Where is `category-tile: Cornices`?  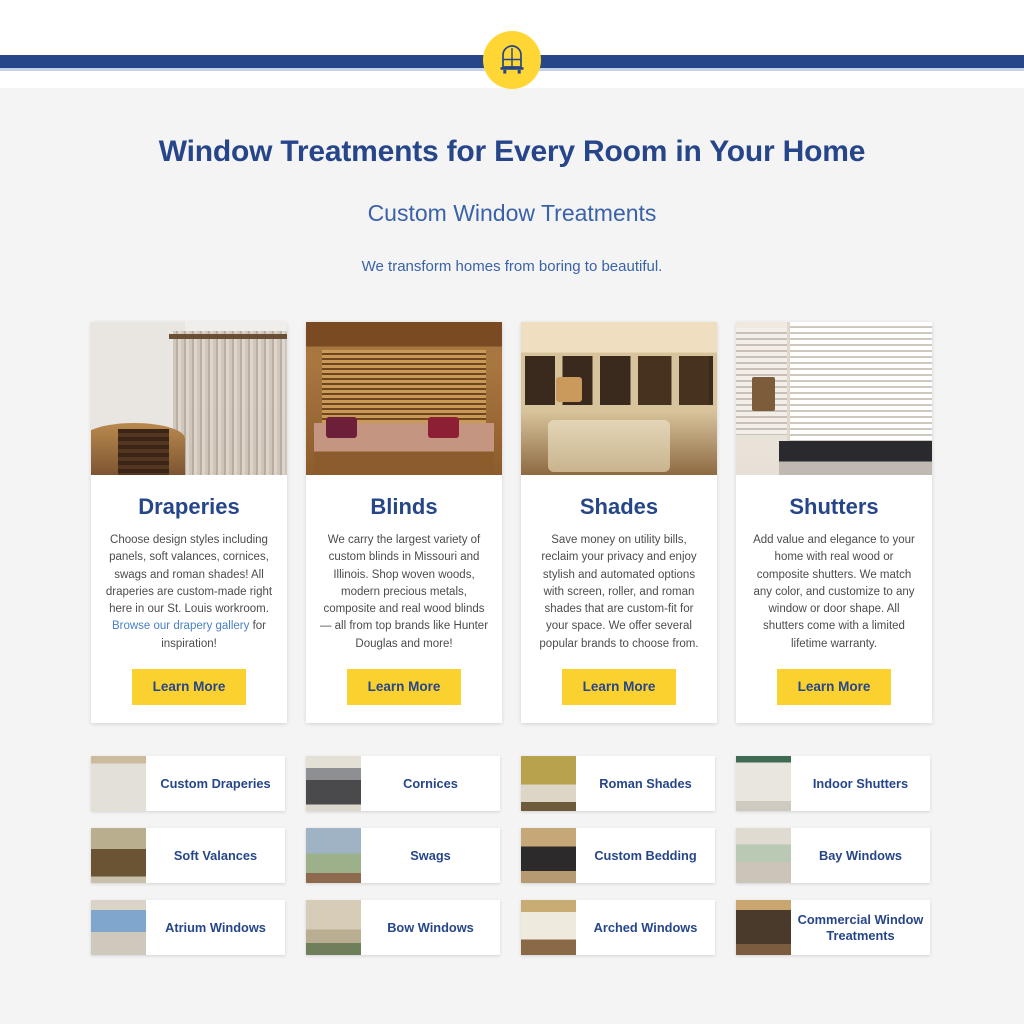
category-tile: Cornices is located at coordinates (403, 783).